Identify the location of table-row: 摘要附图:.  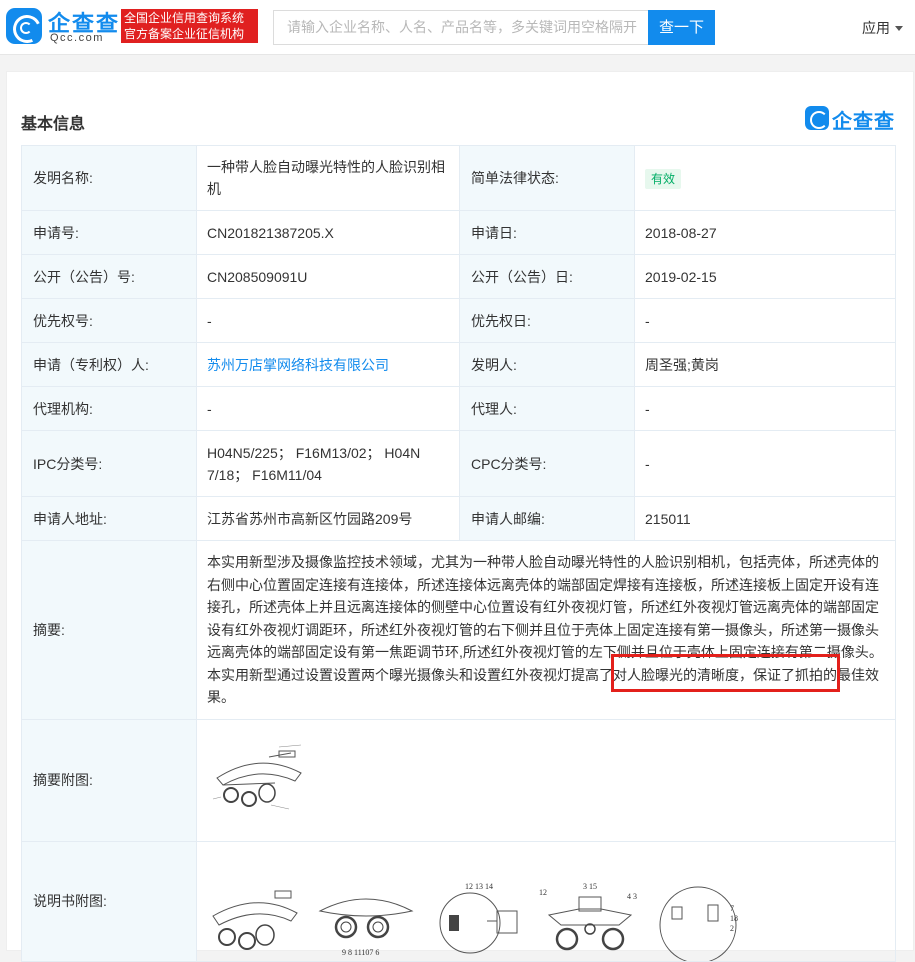
(458, 780).